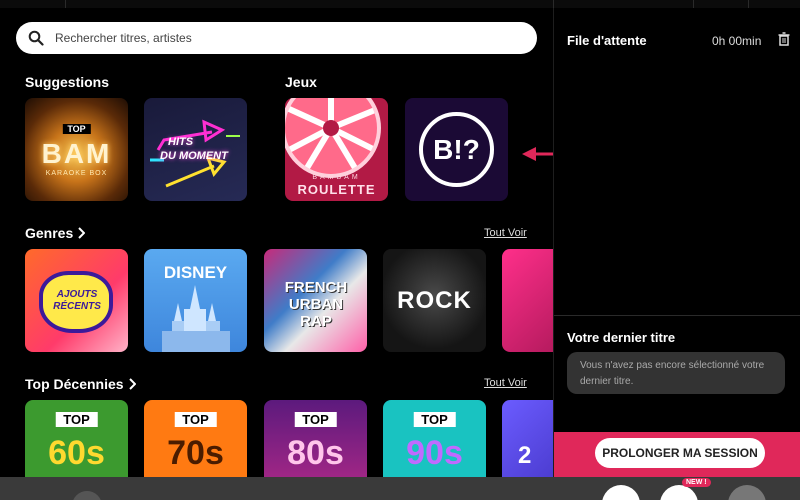 The width and height of the screenshot is (800, 500). I want to click on quiz-logo: B!?, so click(456, 149).